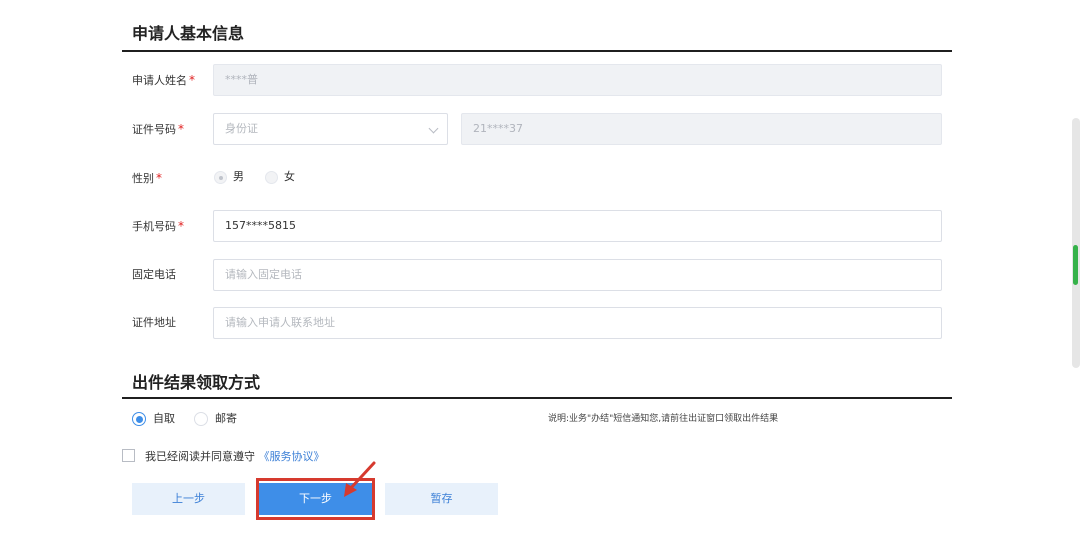 Image resolution: width=1080 pixels, height=533 pixels. Describe the element at coordinates (154, 322) in the screenshot. I see `address-label: 证件地址` at that location.